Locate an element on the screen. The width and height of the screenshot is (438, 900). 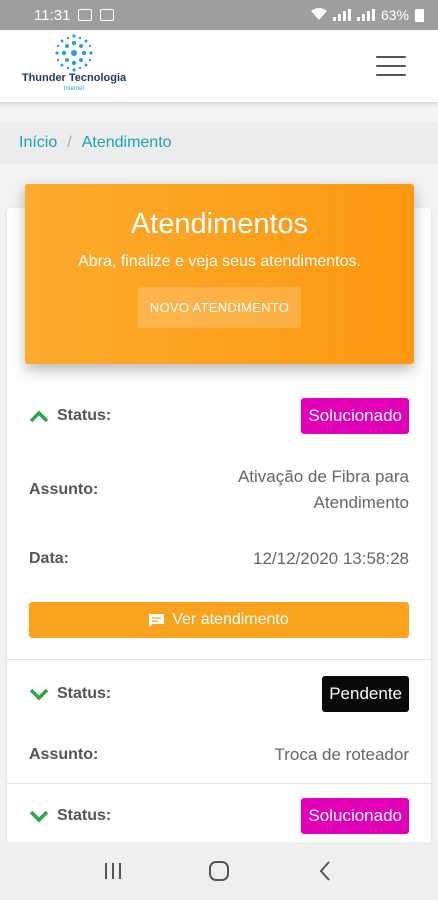
date-label: Data: is located at coordinates (49, 558).